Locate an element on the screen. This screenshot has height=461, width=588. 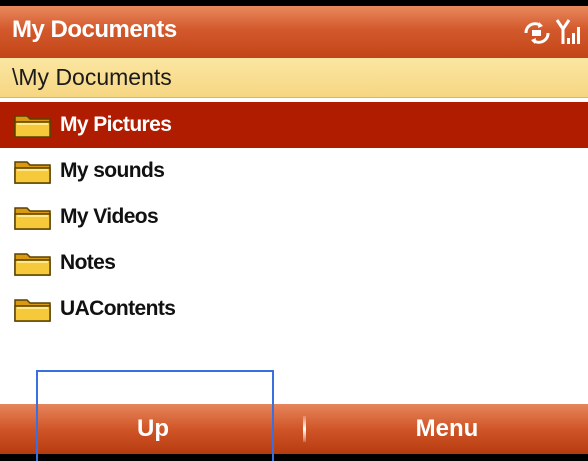
list-item-folder: My sounds is located at coordinates (294, 171).